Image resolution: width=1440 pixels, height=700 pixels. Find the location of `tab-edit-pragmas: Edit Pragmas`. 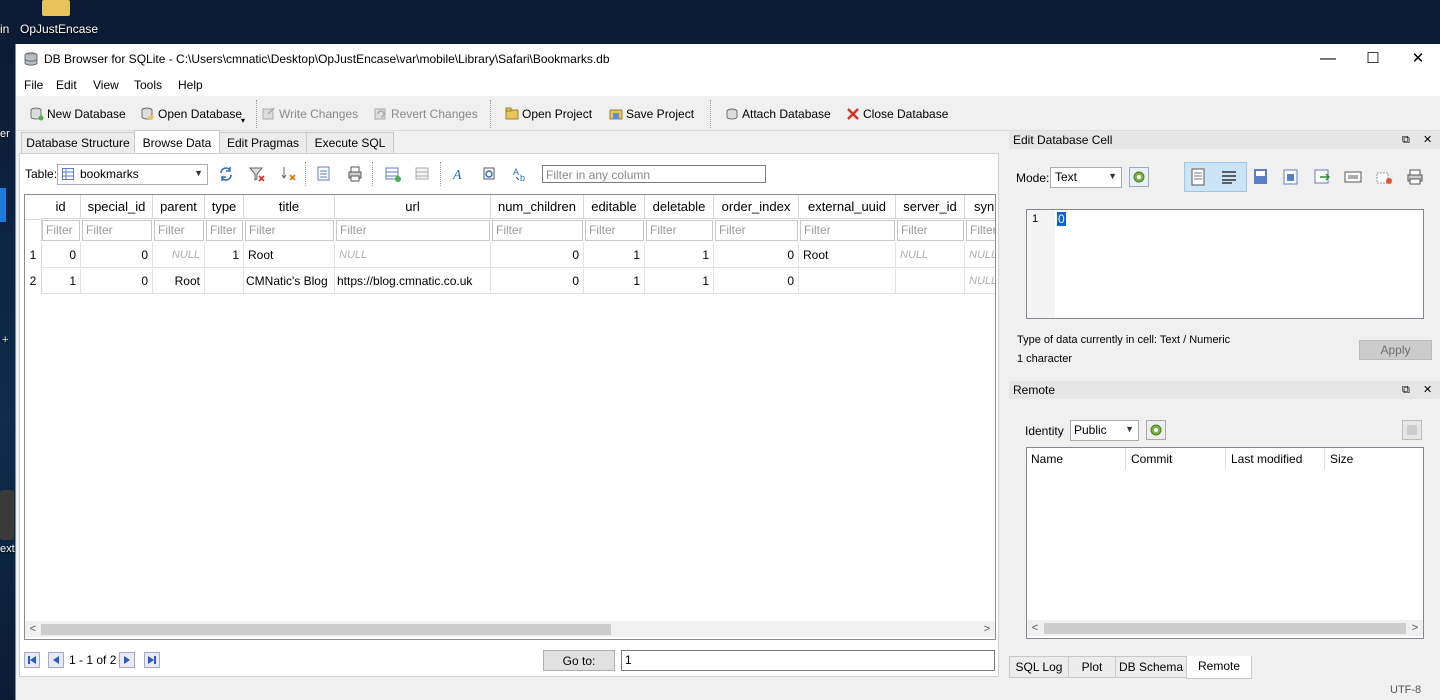

tab-edit-pragmas: Edit Pragmas is located at coordinates (263, 143).